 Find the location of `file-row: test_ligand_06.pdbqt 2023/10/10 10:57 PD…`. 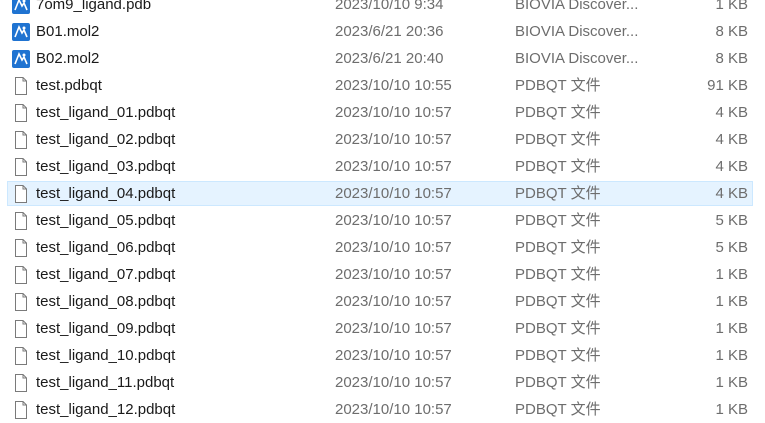

file-row: test_ligand_06.pdbqt 2023/10/10 10:57 PD… is located at coordinates (382, 247).